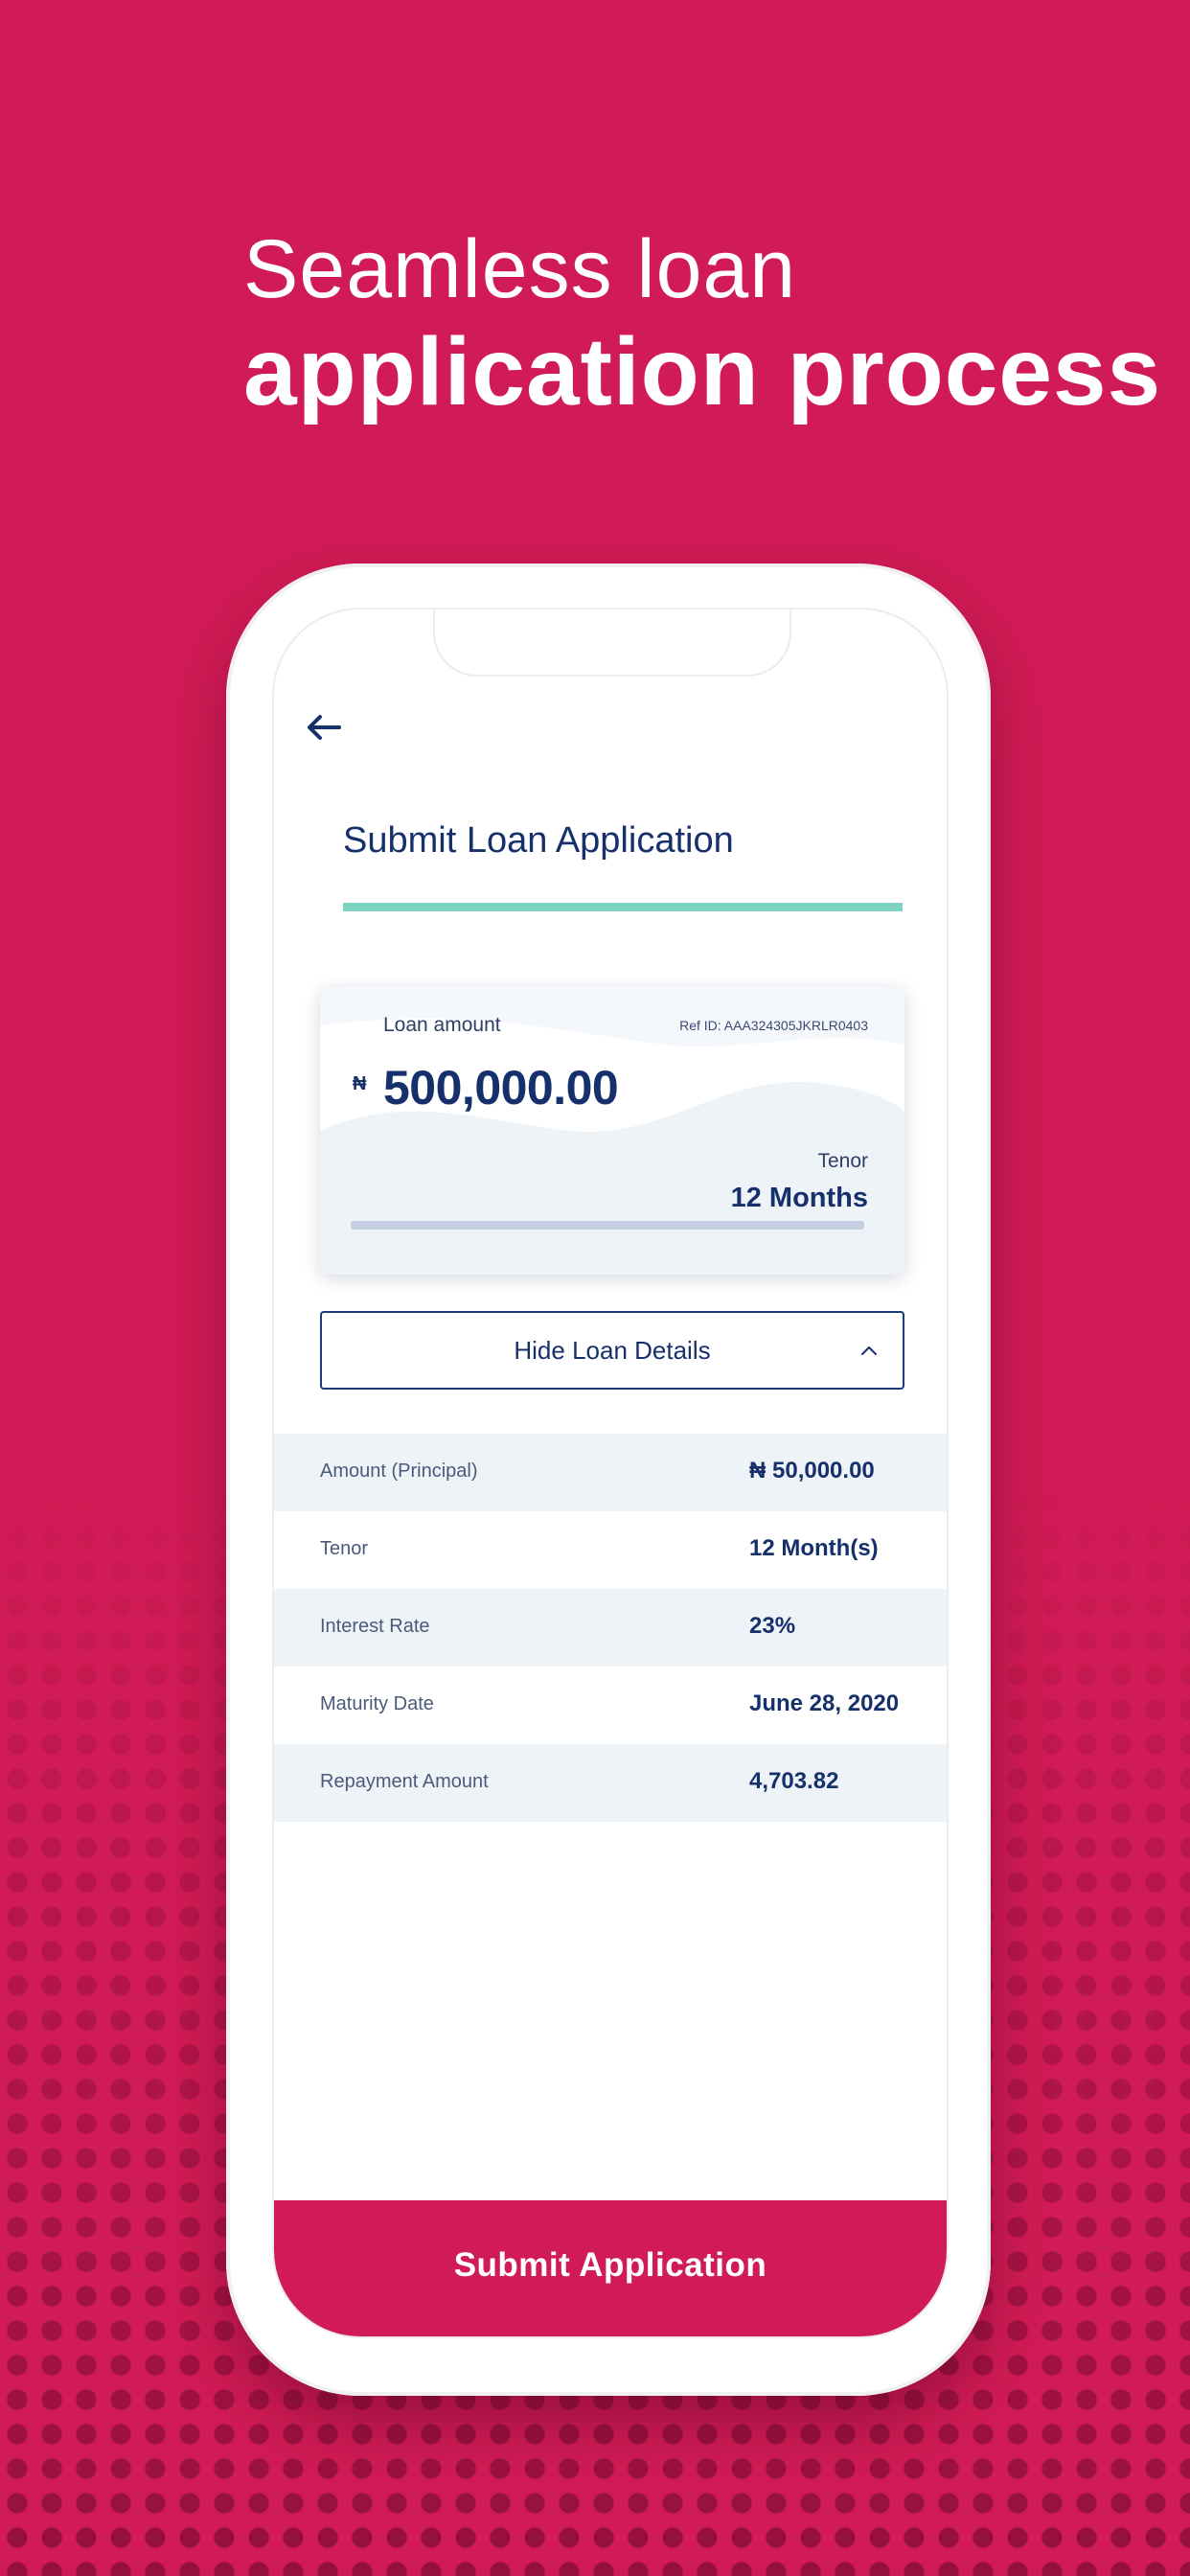 The image size is (1190, 2576). What do you see at coordinates (610, 2265) in the screenshot?
I see `submit-application-label: Submit Application` at bounding box center [610, 2265].